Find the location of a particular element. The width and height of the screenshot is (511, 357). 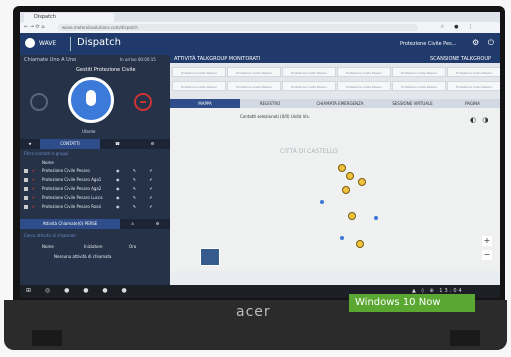

tab-settings: ⚙ is located at coordinates (152, 144).